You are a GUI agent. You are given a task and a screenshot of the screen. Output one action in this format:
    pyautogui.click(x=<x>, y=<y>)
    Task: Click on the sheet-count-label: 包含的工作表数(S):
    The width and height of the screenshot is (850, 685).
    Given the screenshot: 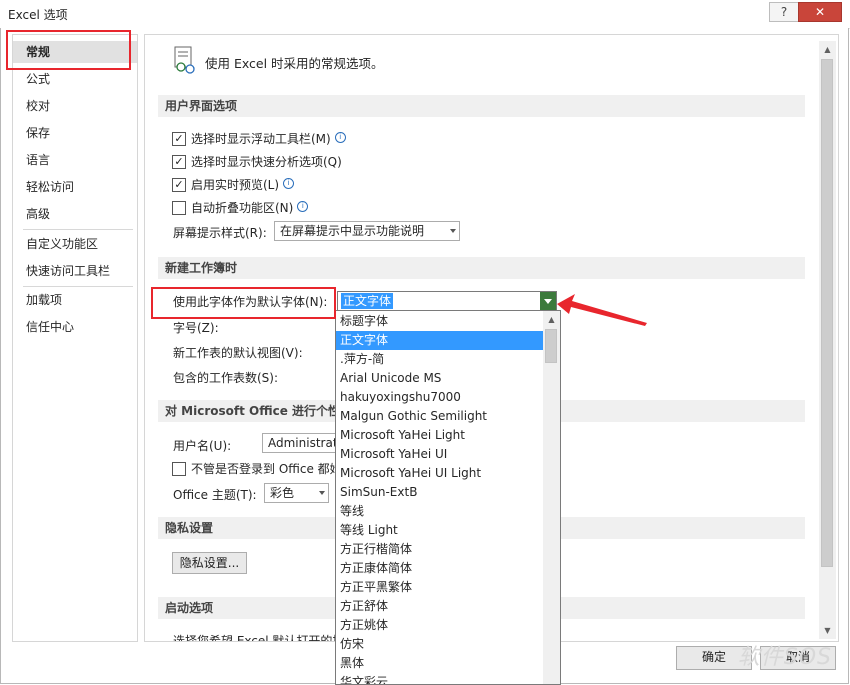 What is the action you would take?
    pyautogui.click(x=226, y=378)
    